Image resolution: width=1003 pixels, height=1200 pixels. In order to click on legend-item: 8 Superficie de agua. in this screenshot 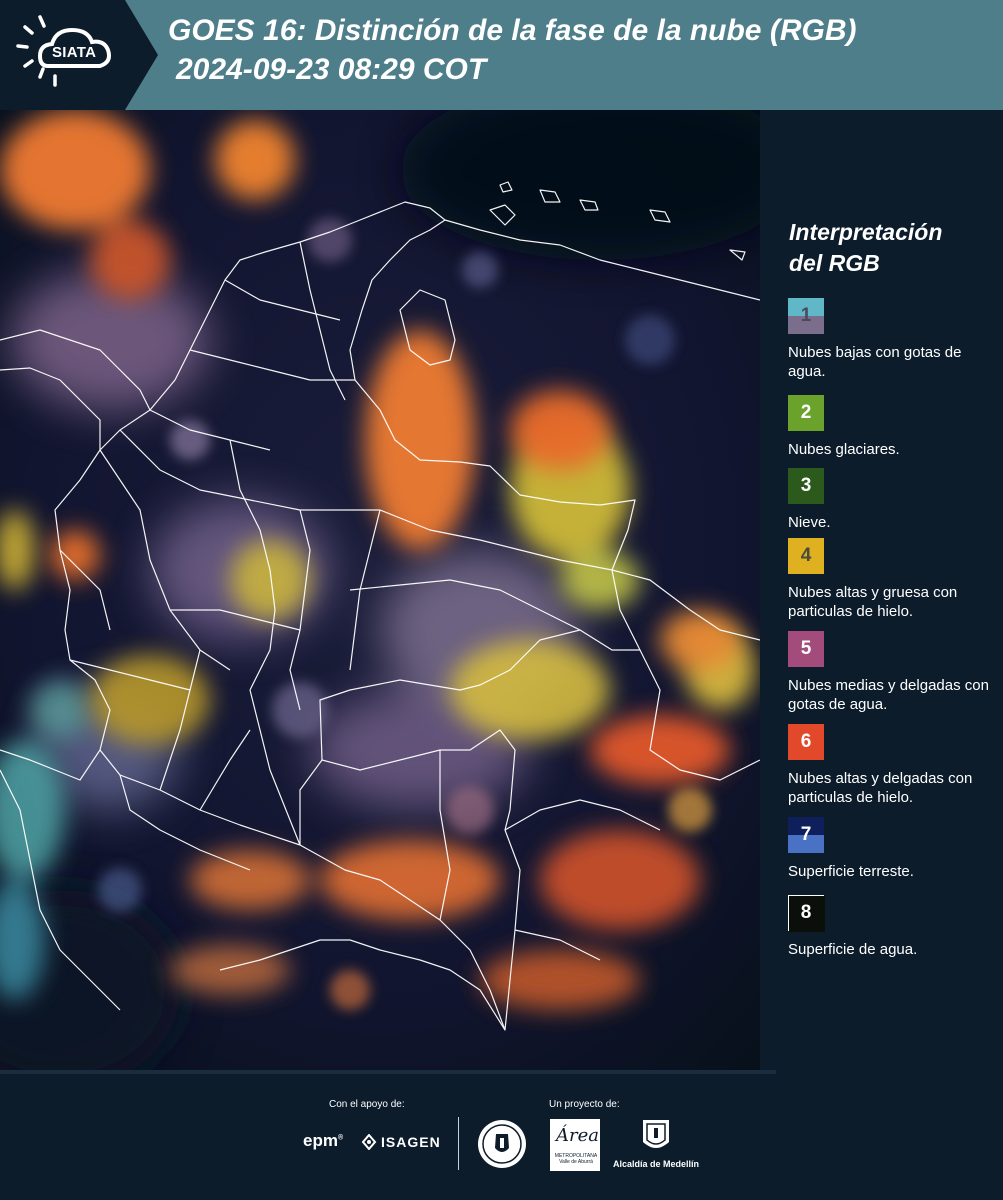, I will do `click(895, 927)`.